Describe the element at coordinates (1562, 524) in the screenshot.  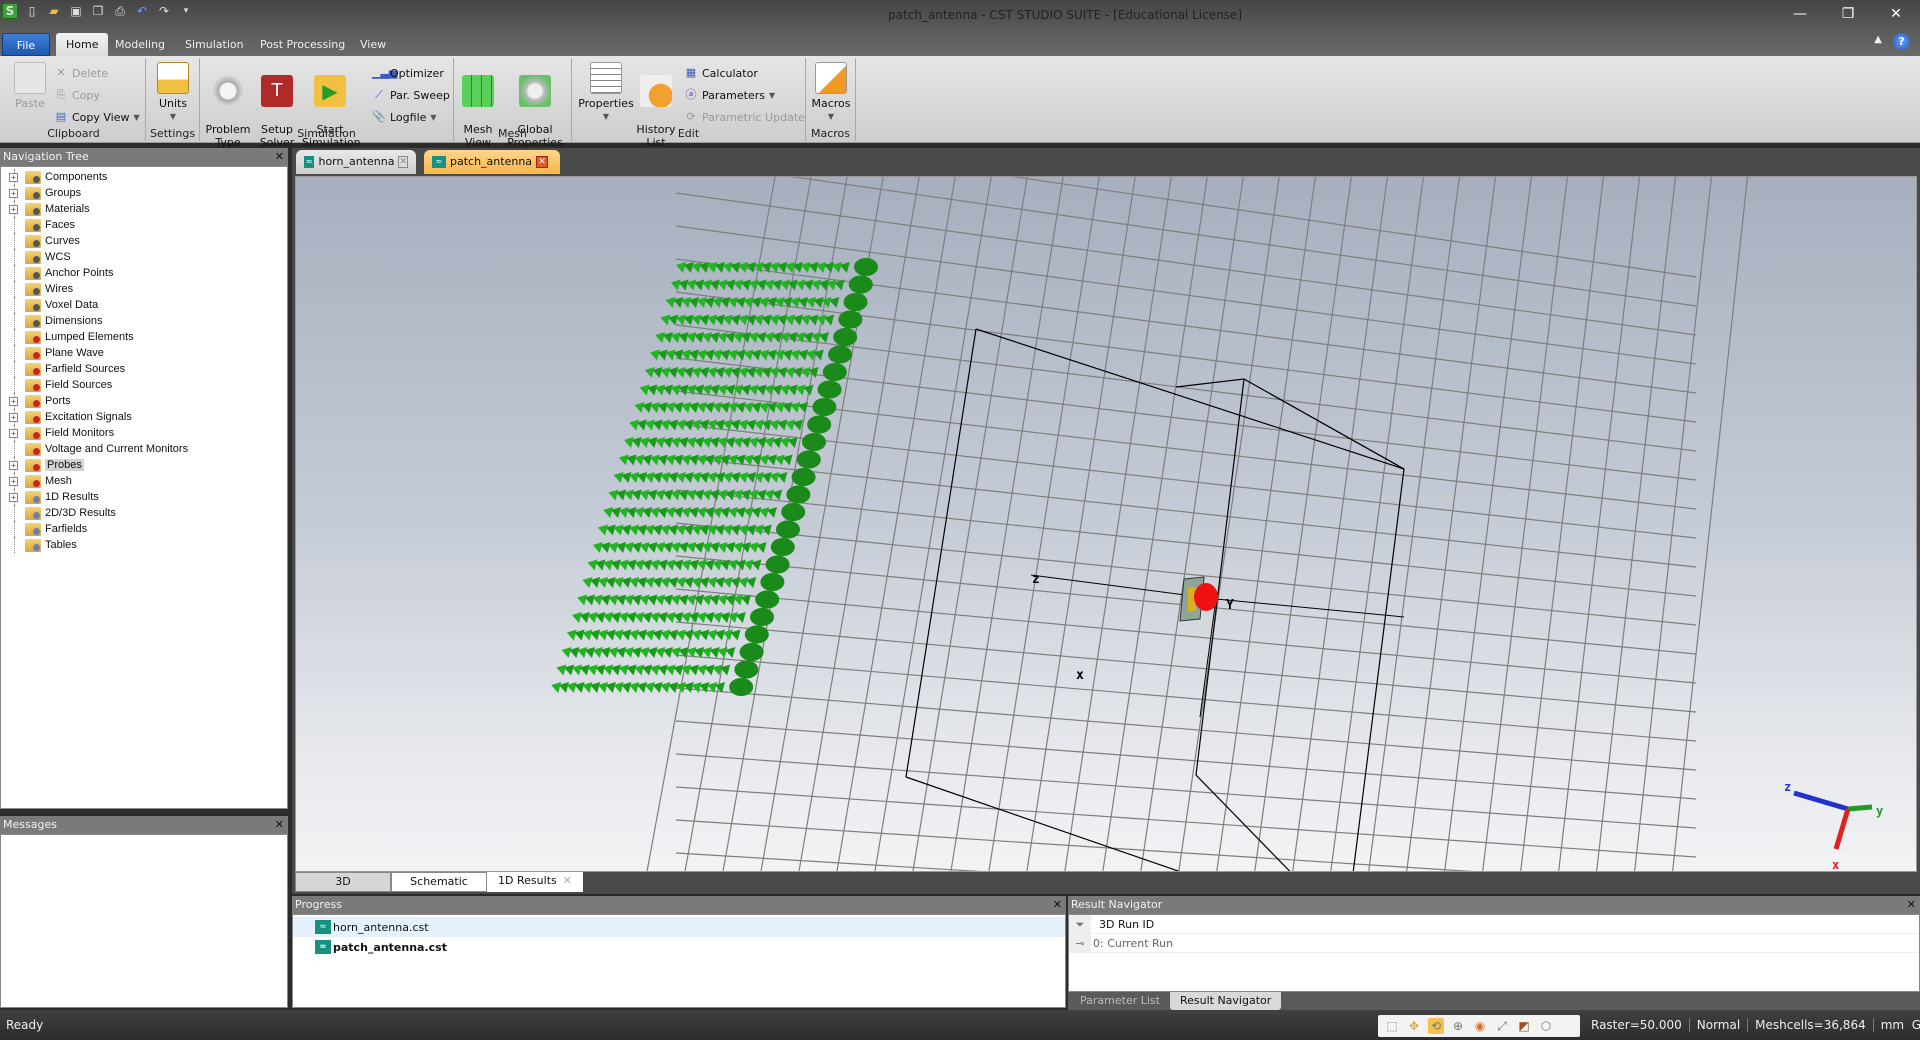
I see `grid-line` at that location.